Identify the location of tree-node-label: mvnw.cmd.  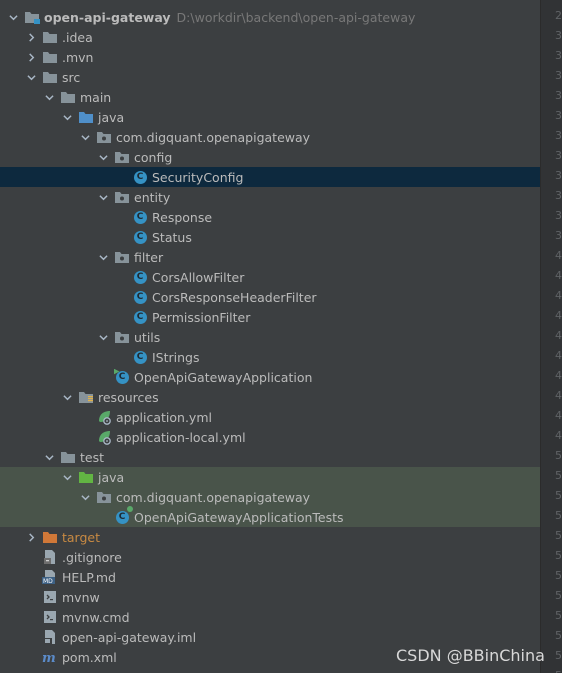
(96, 617).